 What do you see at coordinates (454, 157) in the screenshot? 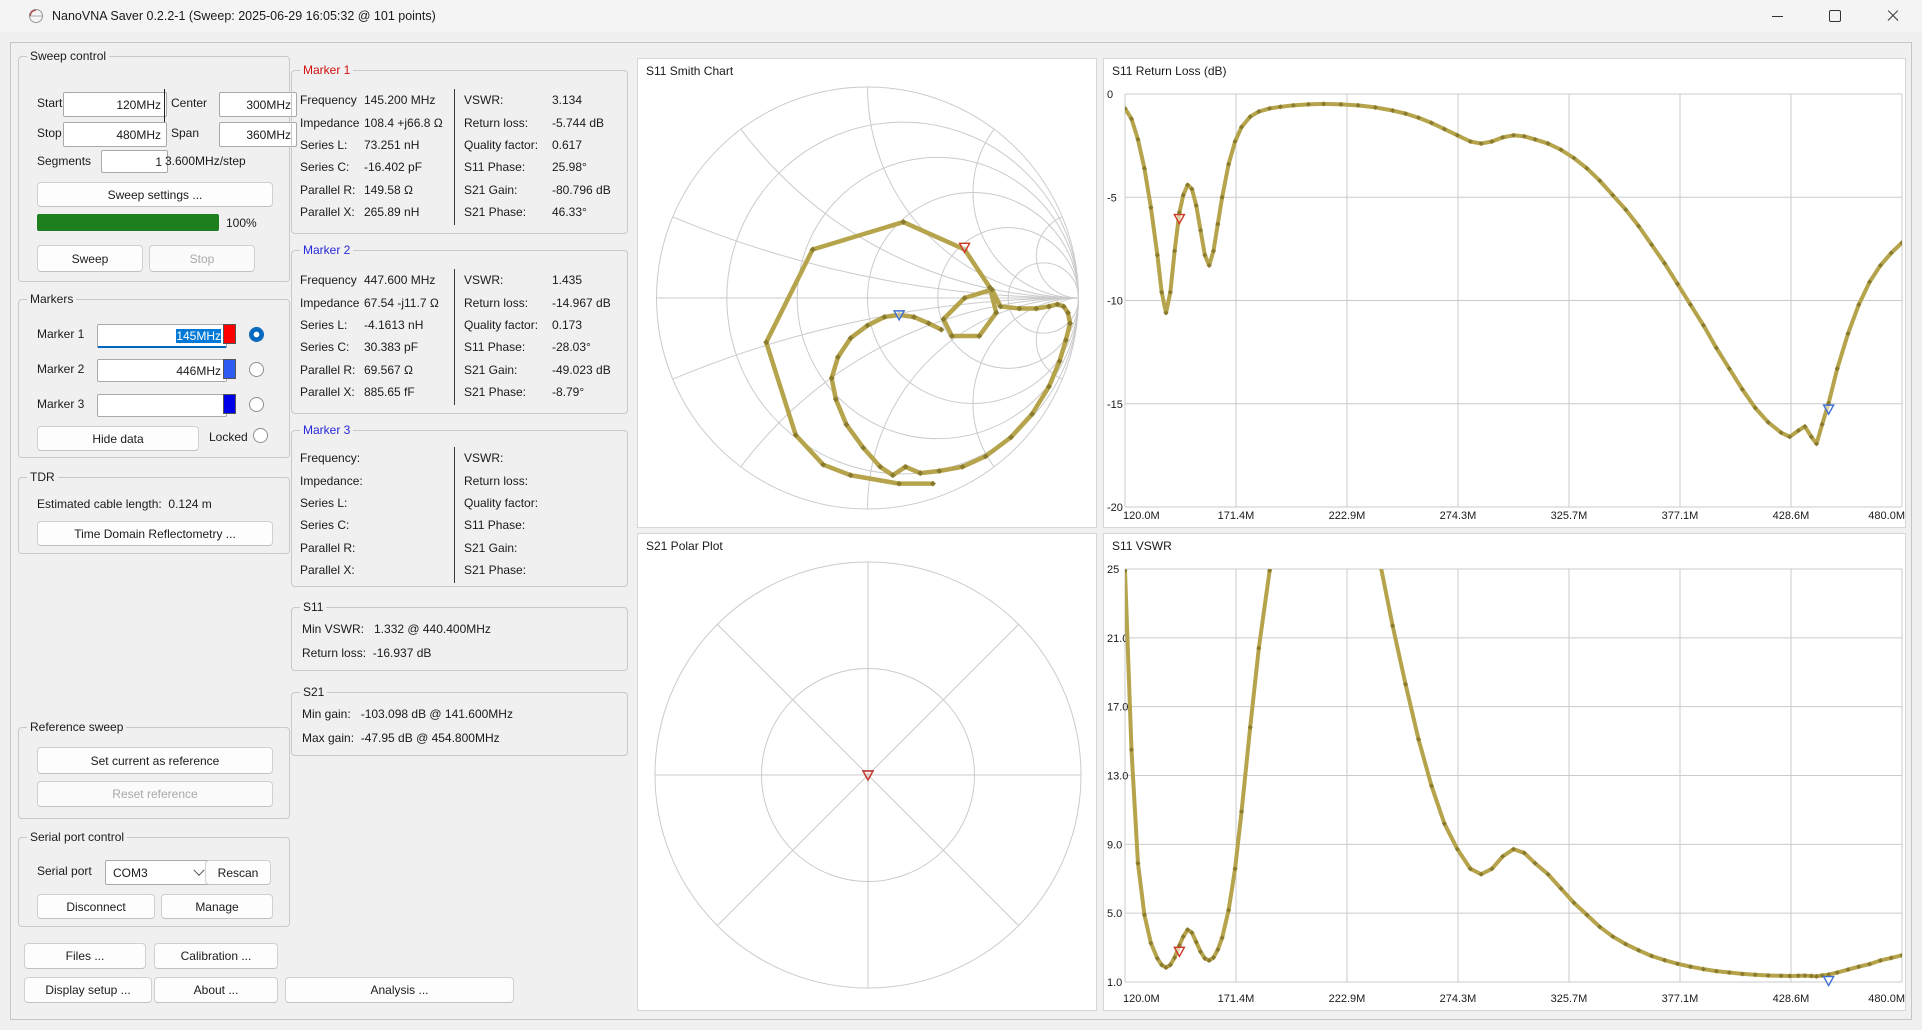
I see `marker1-panel-divider` at bounding box center [454, 157].